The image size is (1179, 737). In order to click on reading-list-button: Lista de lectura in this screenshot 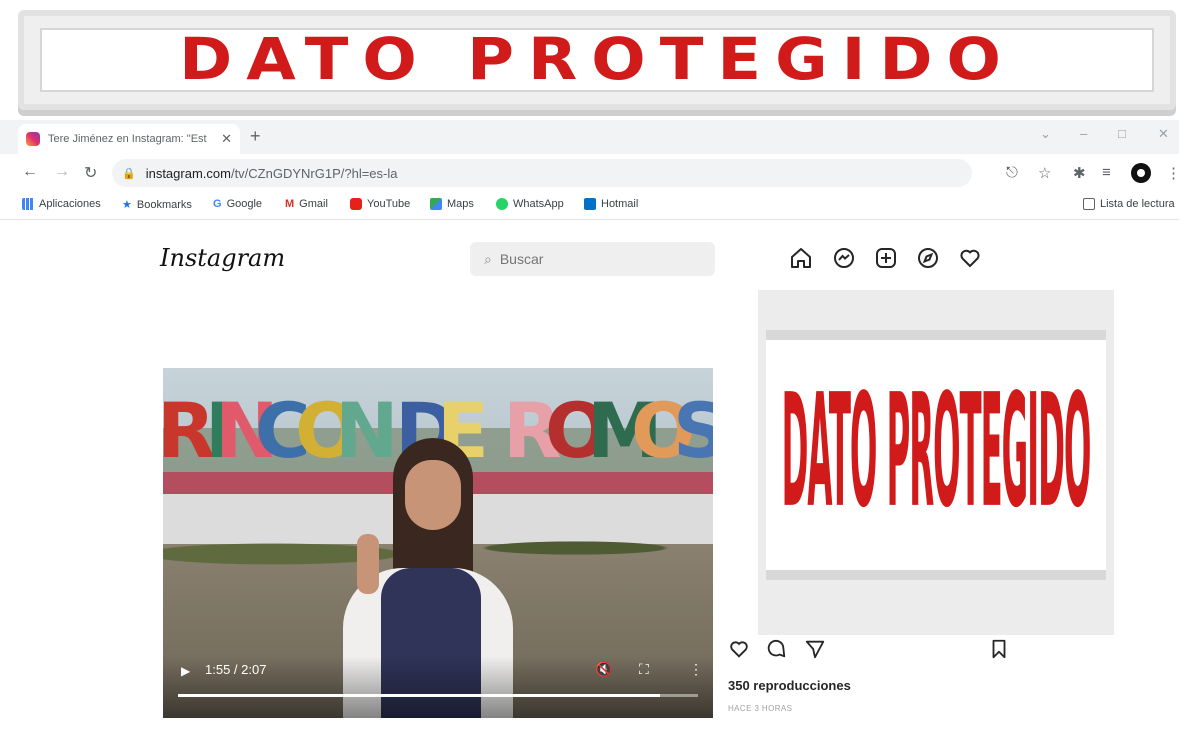, I will do `click(1129, 204)`.